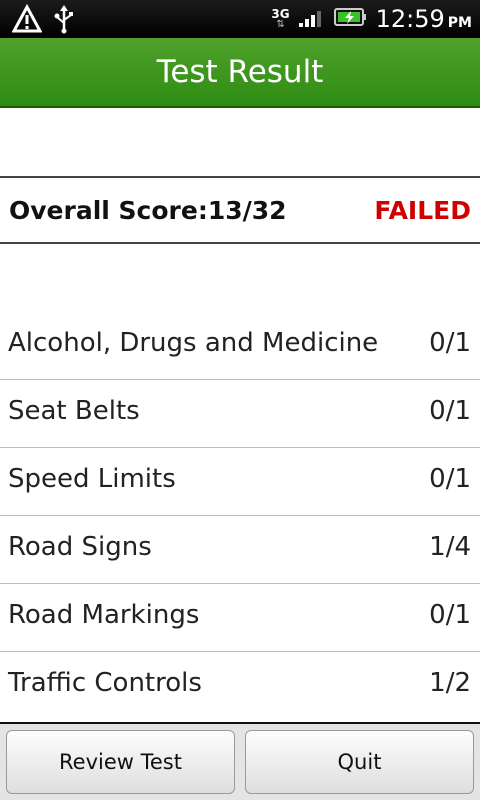 Image resolution: width=480 pixels, height=800 pixels. What do you see at coordinates (240, 414) in the screenshot?
I see `list-item: Seat Belts 0/1` at bounding box center [240, 414].